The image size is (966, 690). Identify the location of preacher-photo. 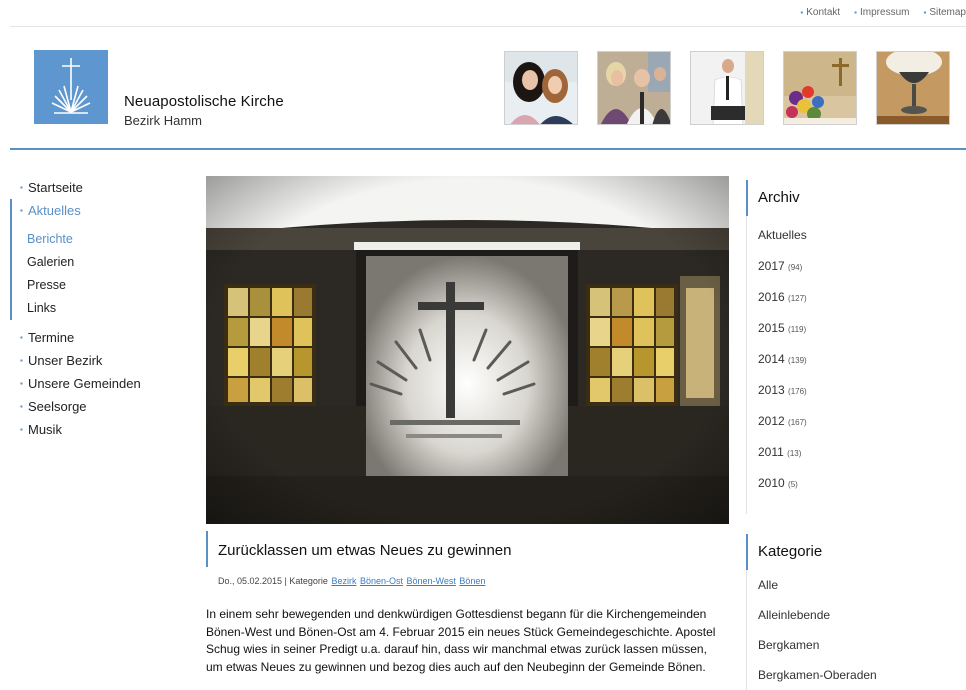
(727, 88).